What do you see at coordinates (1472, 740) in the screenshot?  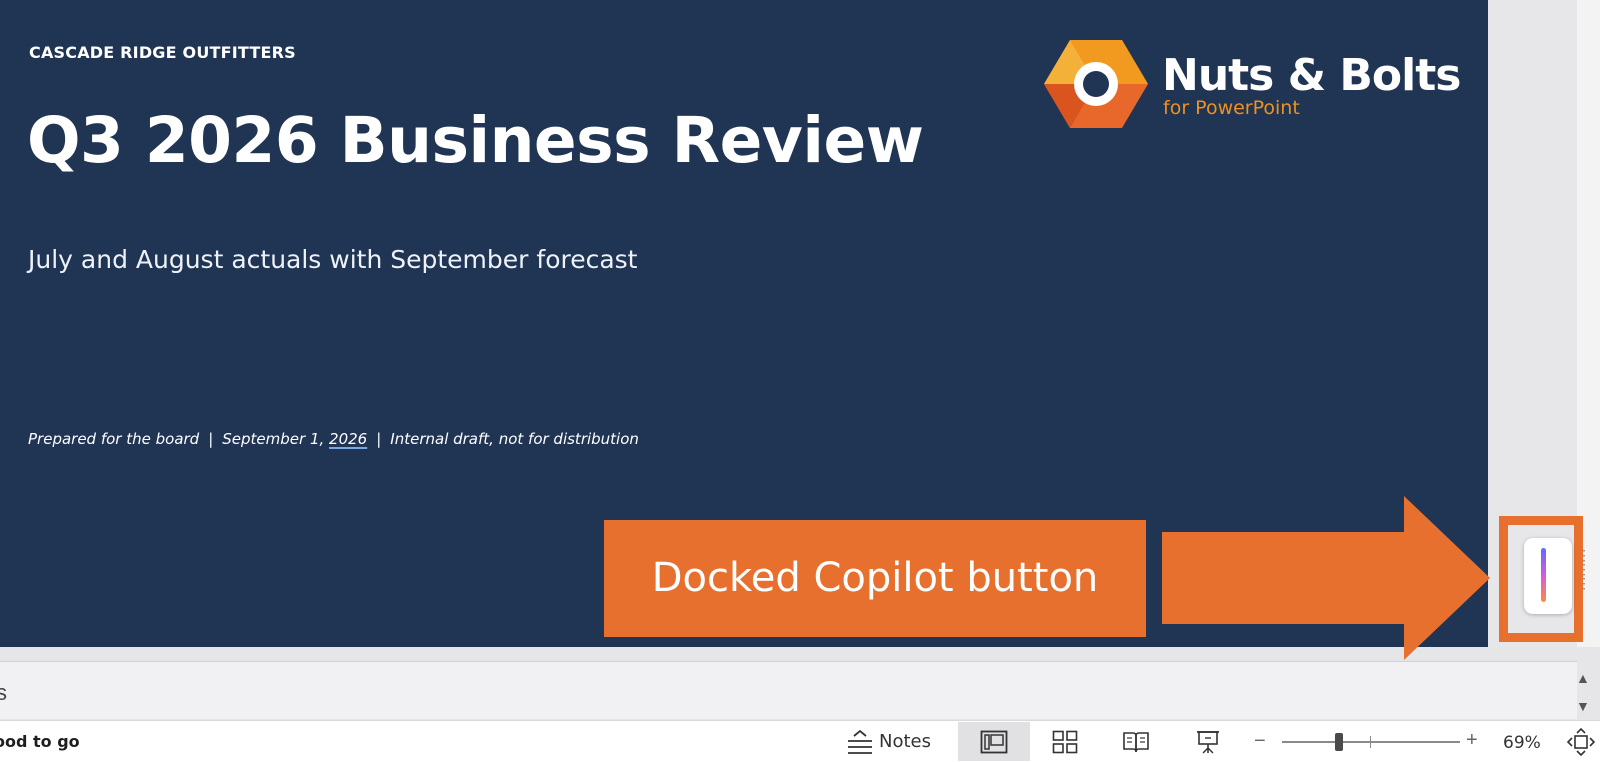 I see `zoom-in-button: +` at bounding box center [1472, 740].